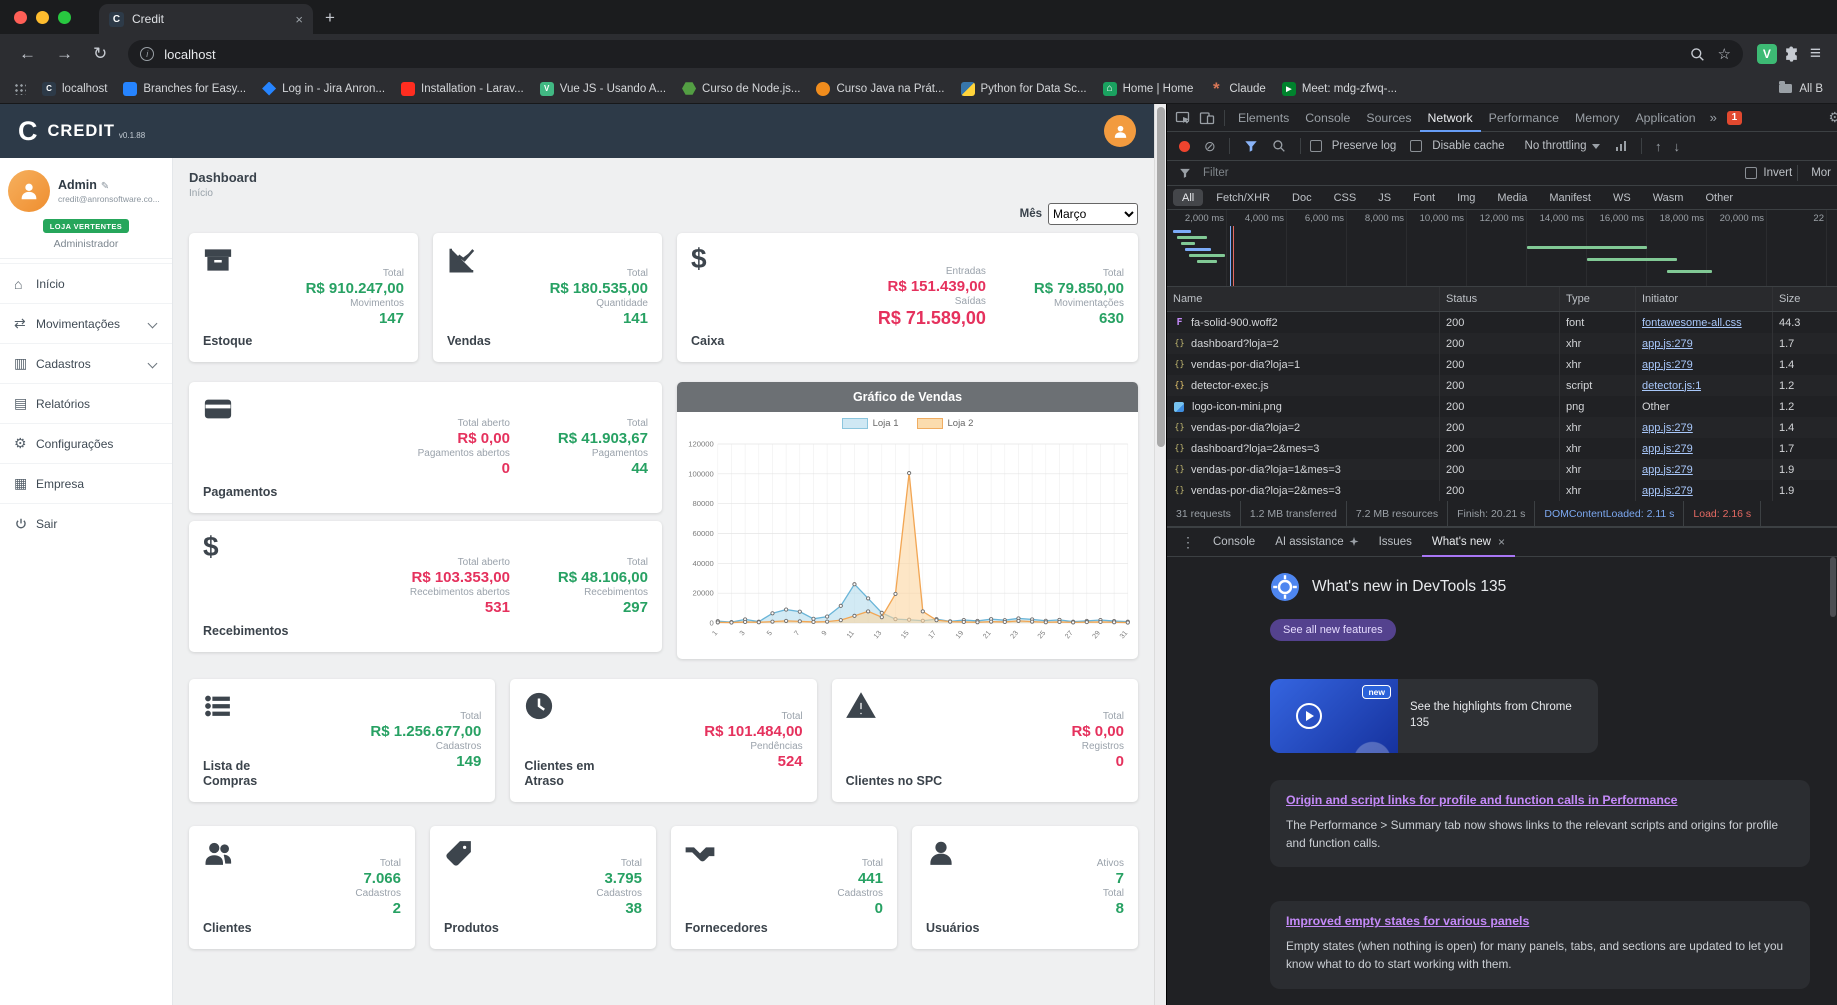 The width and height of the screenshot is (1837, 1005). What do you see at coordinates (935, 54) in the screenshot?
I see `address-bar: i localhost ☆` at bounding box center [935, 54].